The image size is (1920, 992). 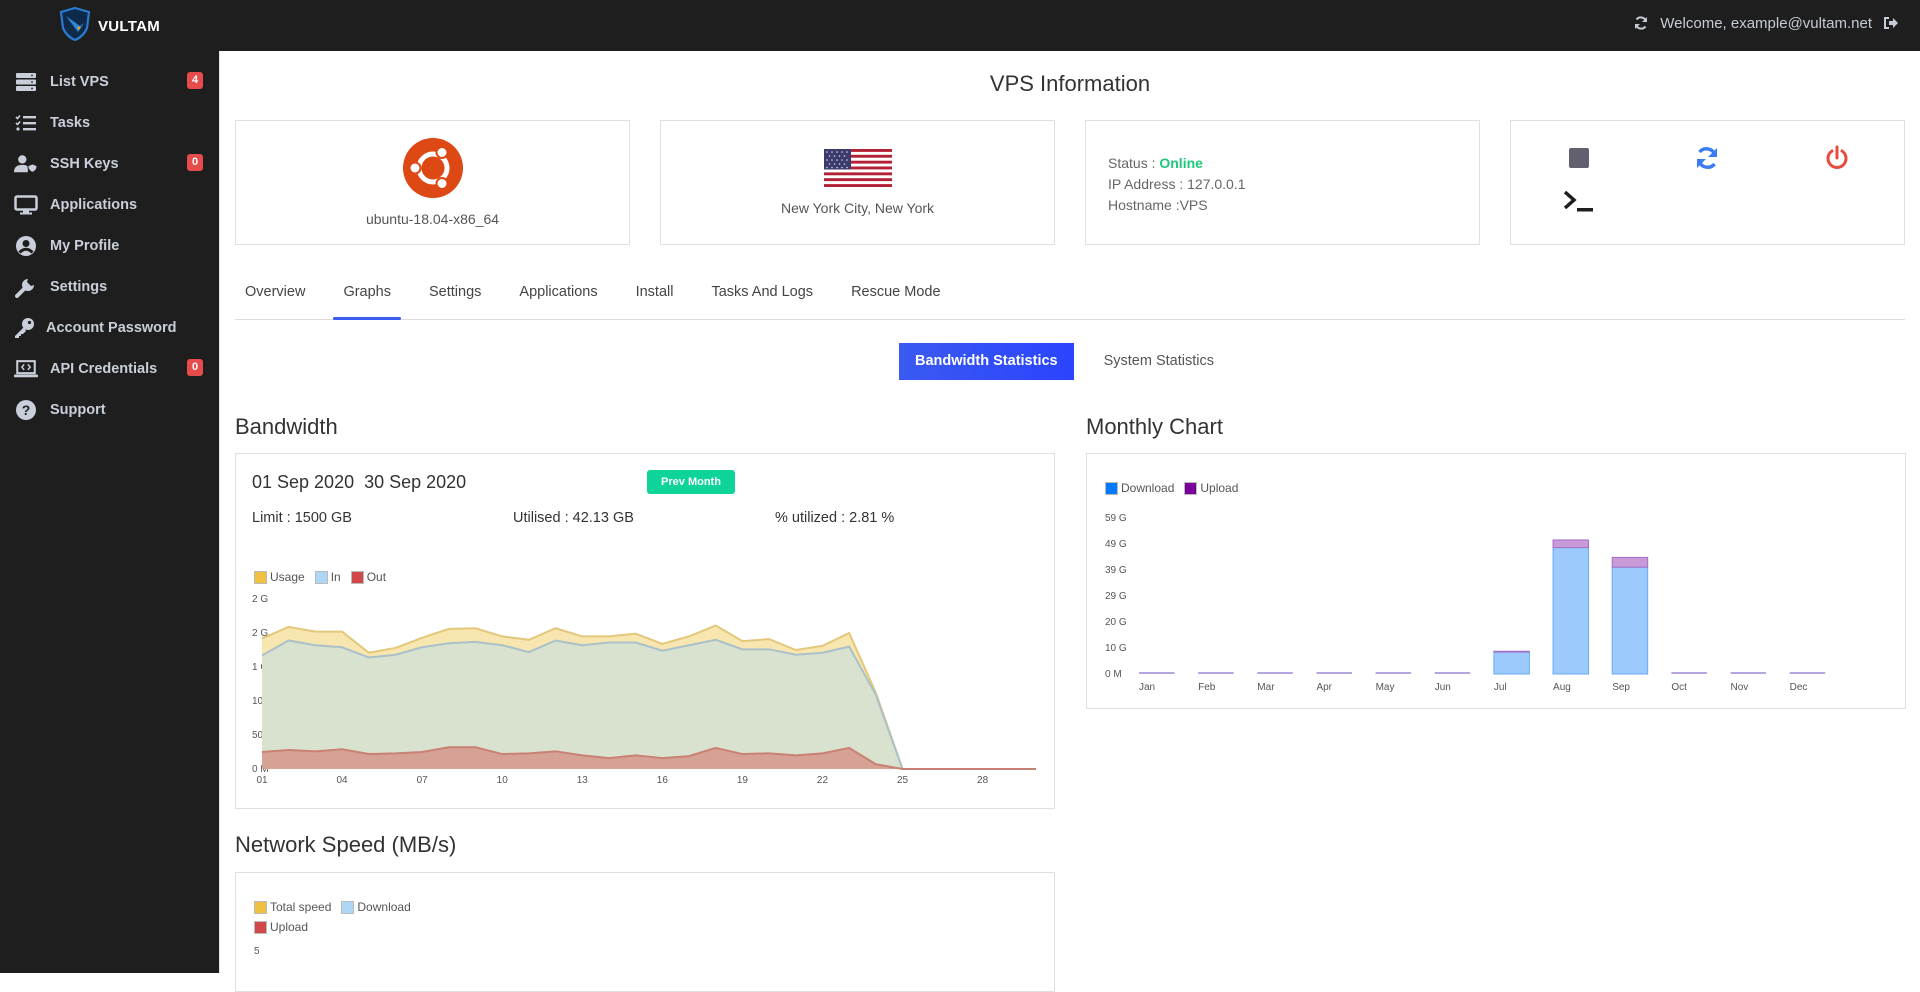 What do you see at coordinates (257, 951) in the screenshot?
I see `y-tick-label: 5` at bounding box center [257, 951].